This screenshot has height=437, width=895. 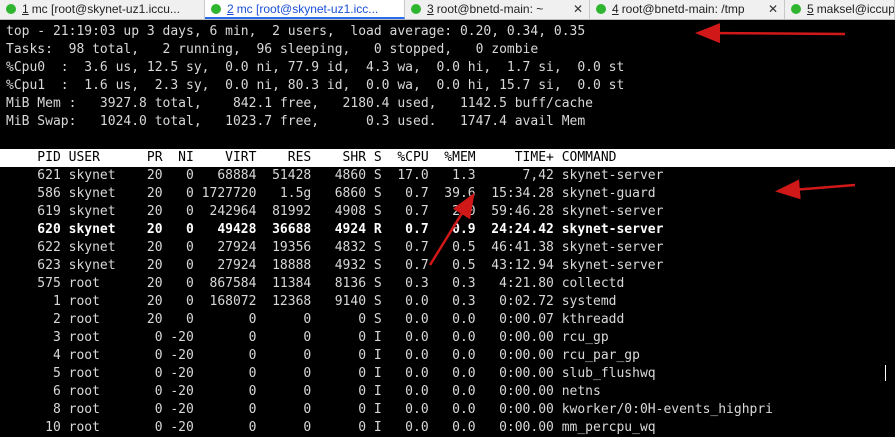 What do you see at coordinates (815, 189) in the screenshot?
I see `annotation-arrow-skynet-guard` at bounding box center [815, 189].